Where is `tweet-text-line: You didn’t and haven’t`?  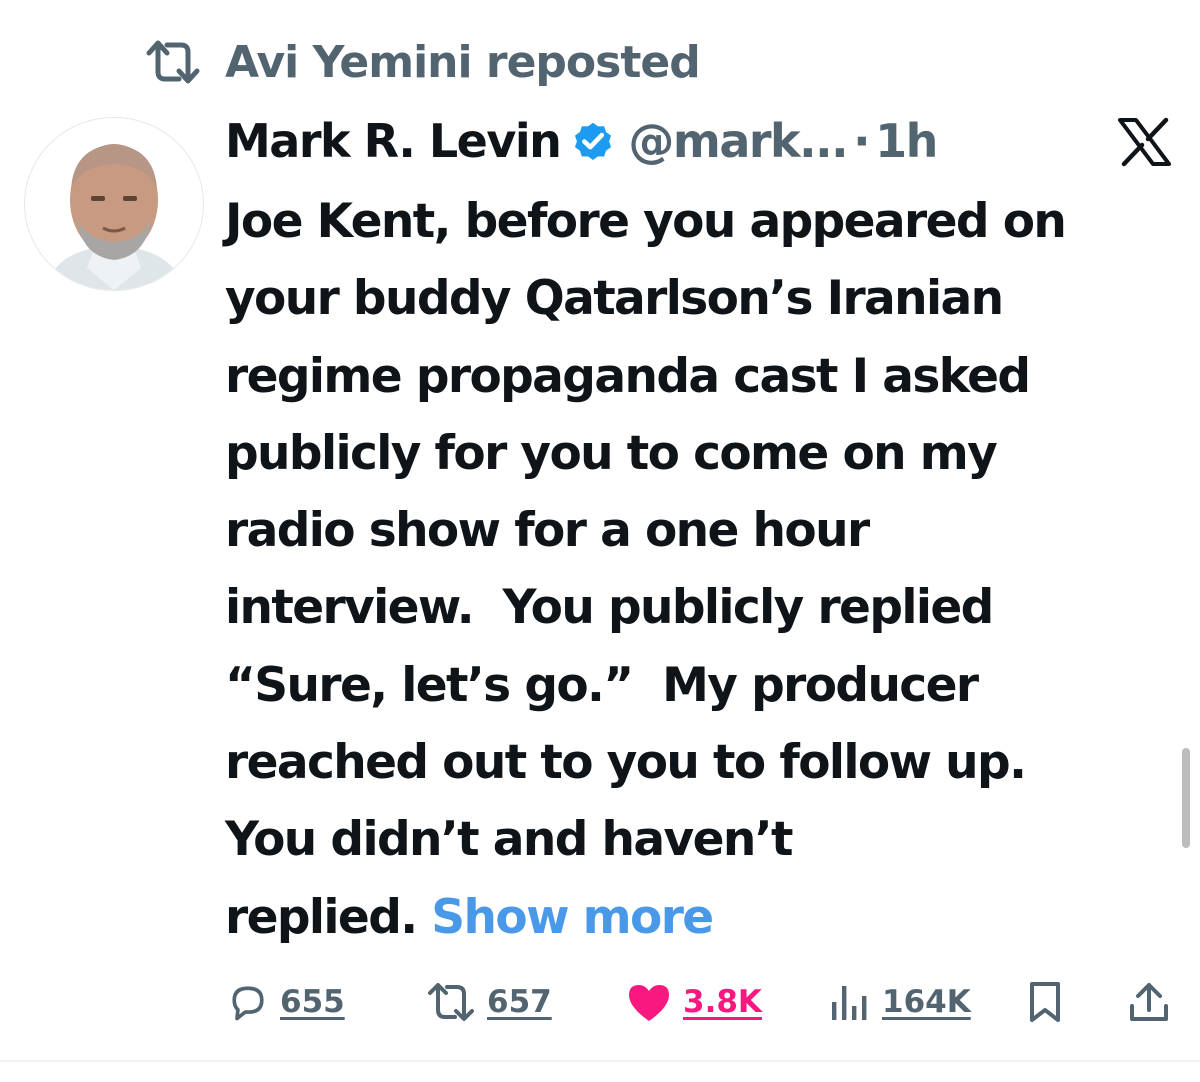 tweet-text-line: You didn’t and haven’t is located at coordinates (509, 840).